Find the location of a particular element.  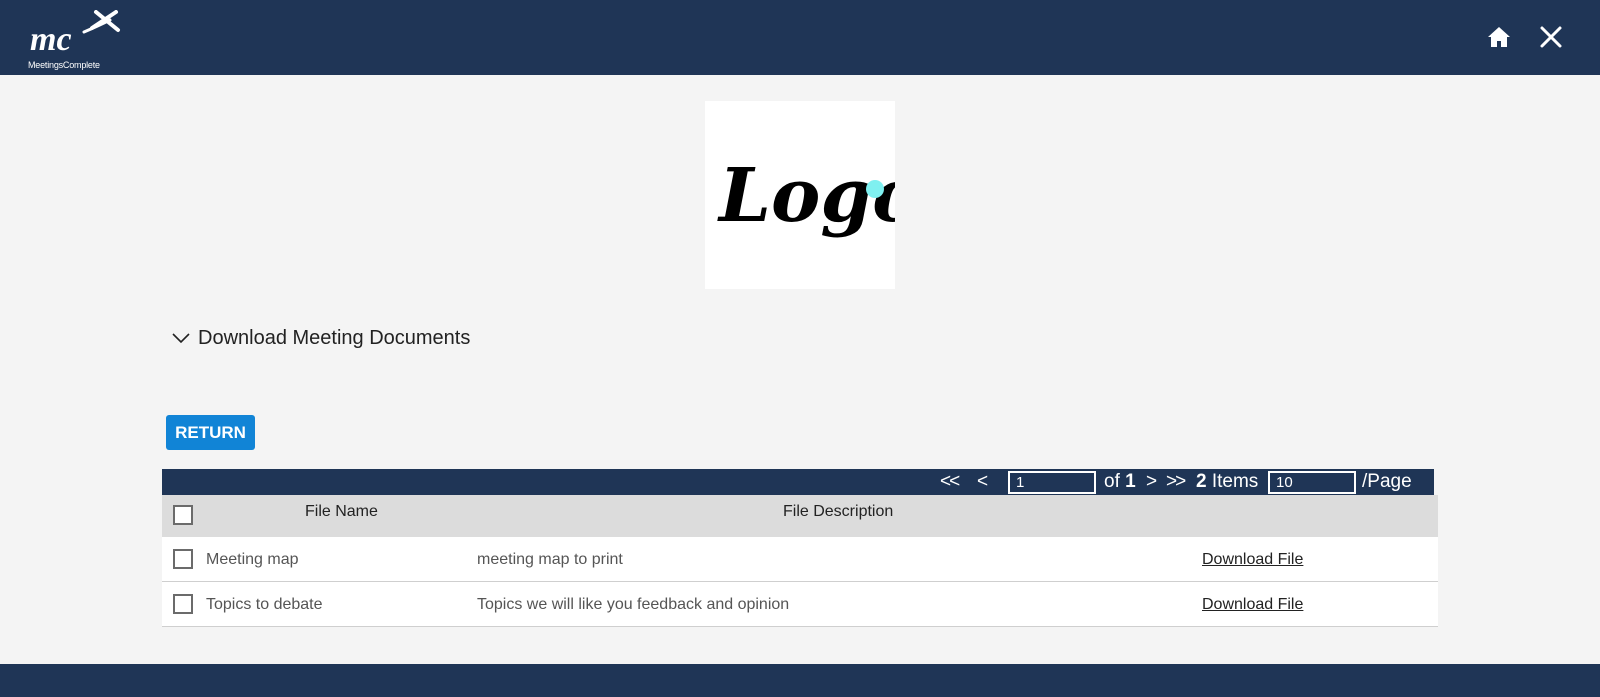

column-header-file-description: File Description is located at coordinates (838, 511).